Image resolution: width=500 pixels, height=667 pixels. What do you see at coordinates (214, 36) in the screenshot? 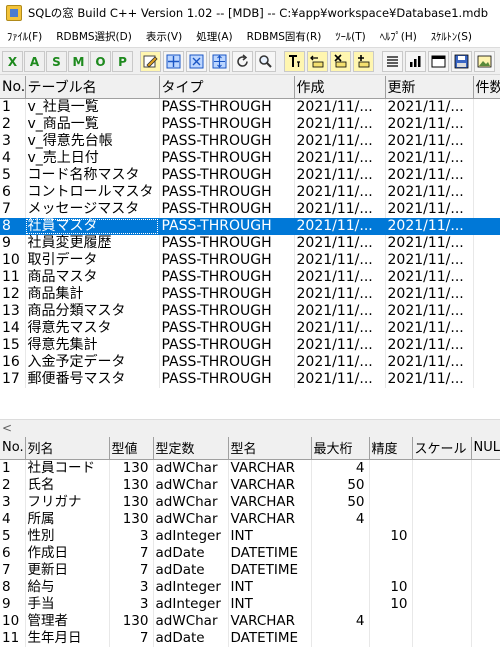
I see `menu-process: 処理(A)` at bounding box center [214, 36].